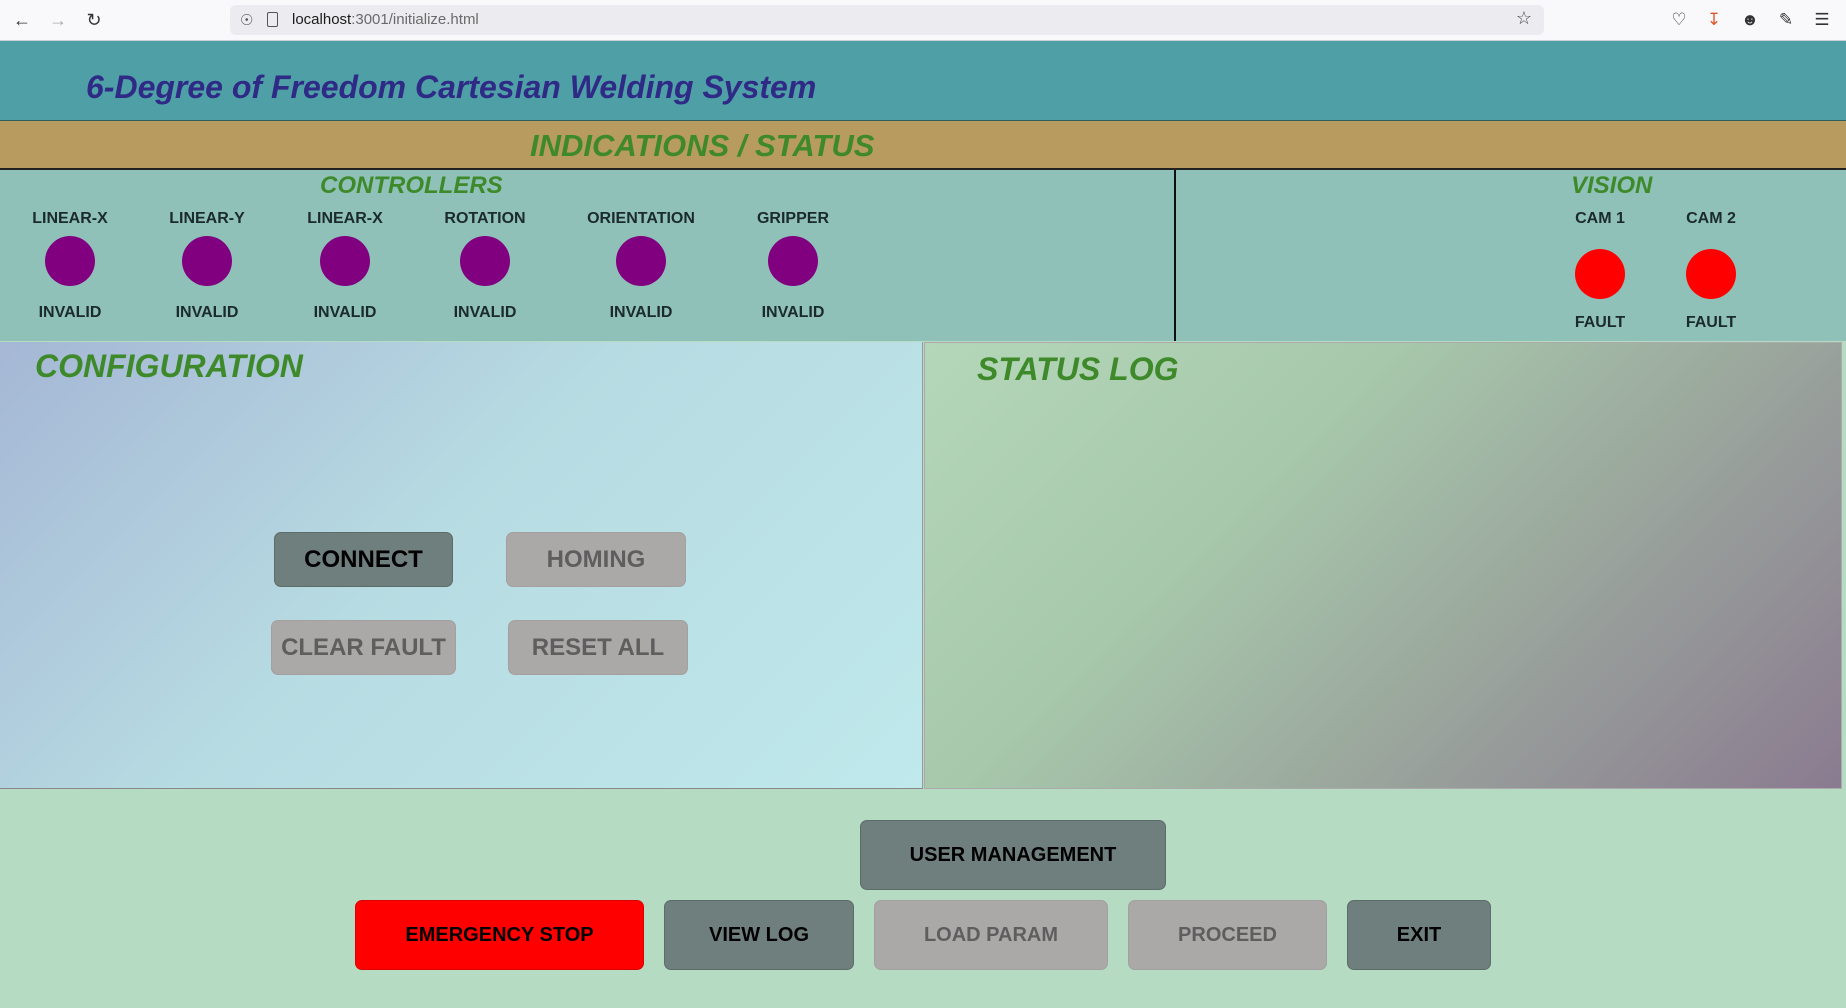 Image resolution: width=1846 pixels, height=1008 pixels. Describe the element at coordinates (1612, 185) in the screenshot. I see `vision-title: VISION` at that location.